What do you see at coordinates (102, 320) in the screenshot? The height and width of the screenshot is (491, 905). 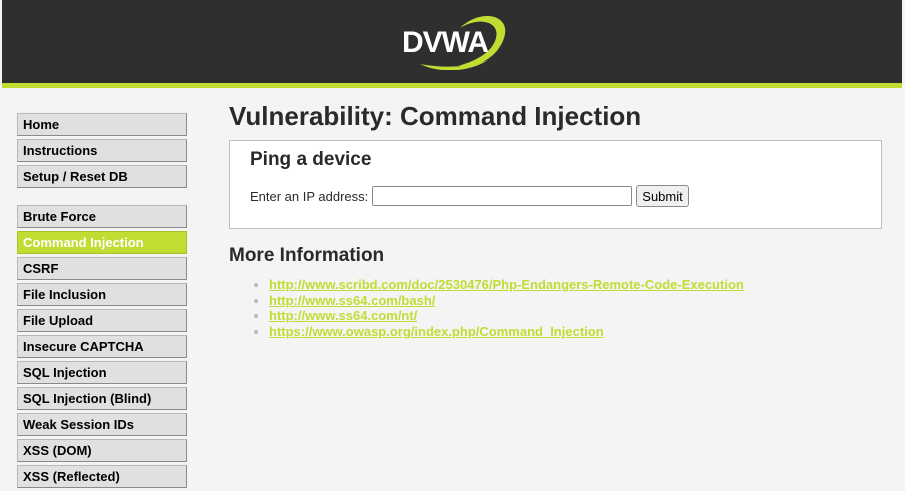 I see `menu-item-file-upload: File Upload` at bounding box center [102, 320].